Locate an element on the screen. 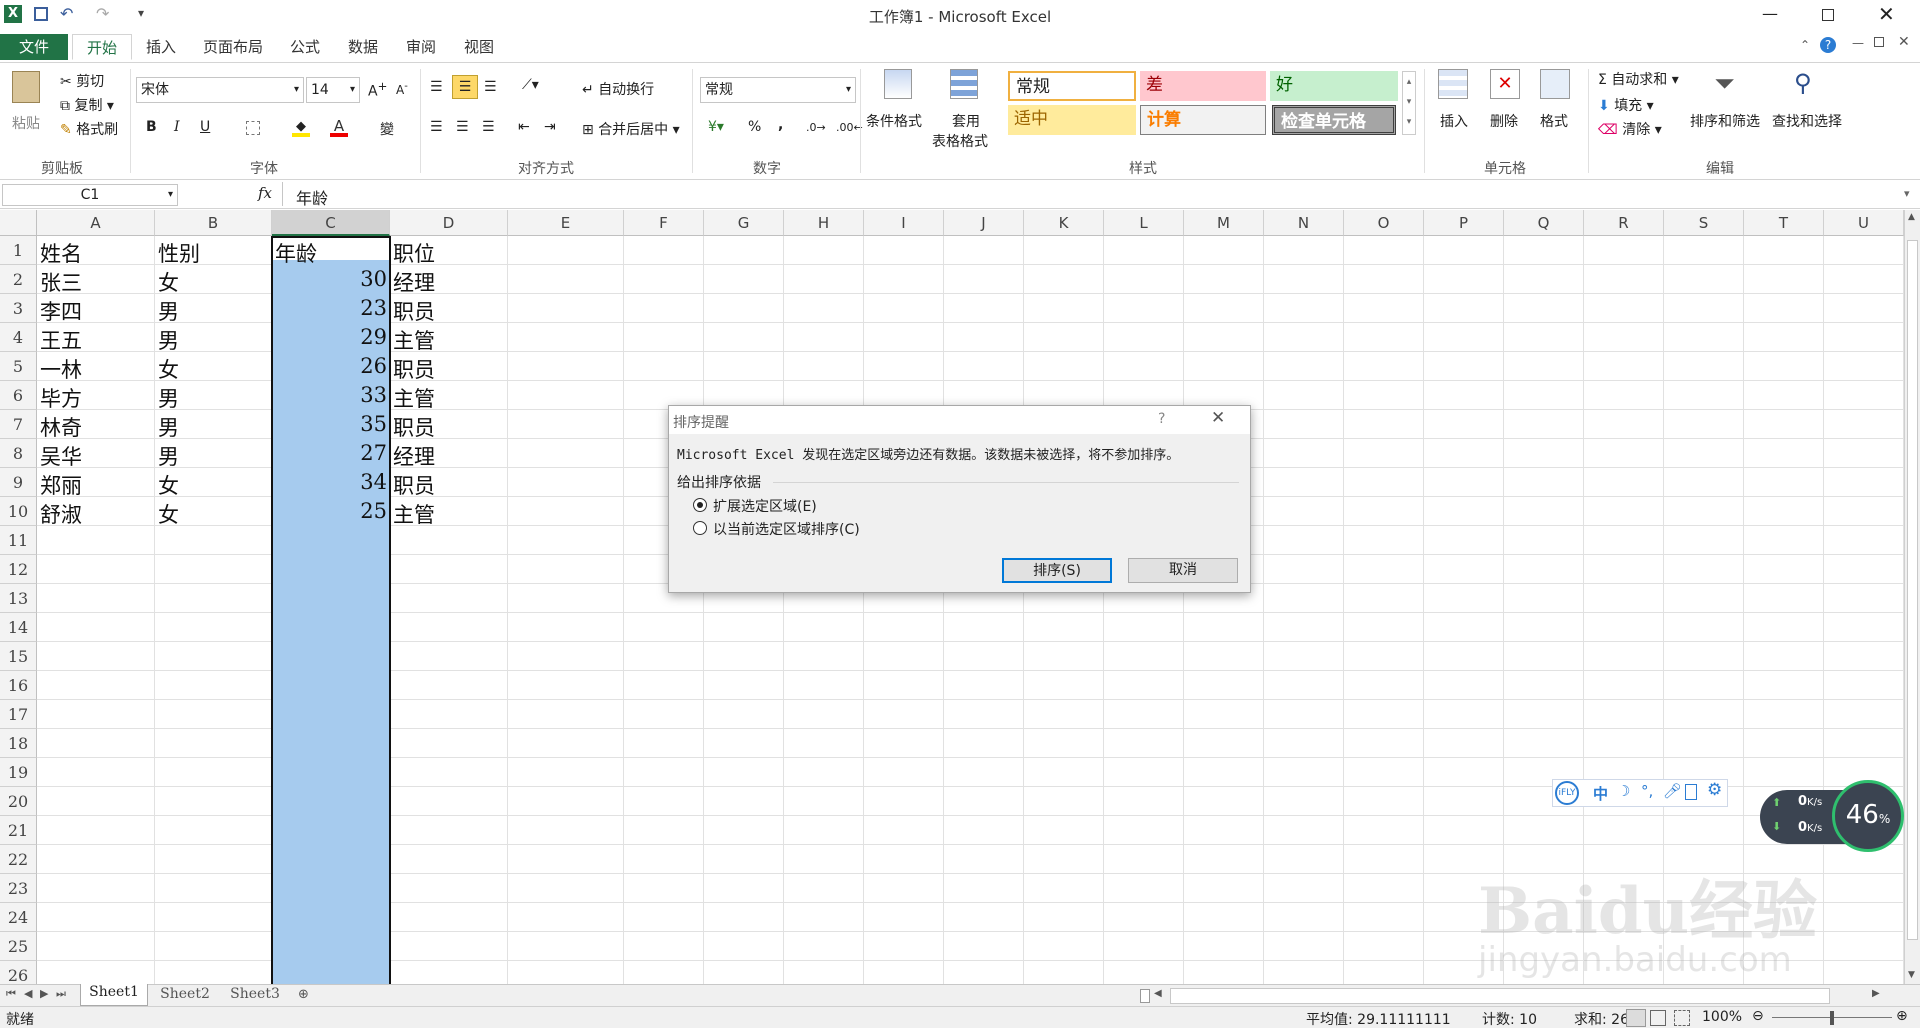  cell-d6: 主管 is located at coordinates (449, 398).